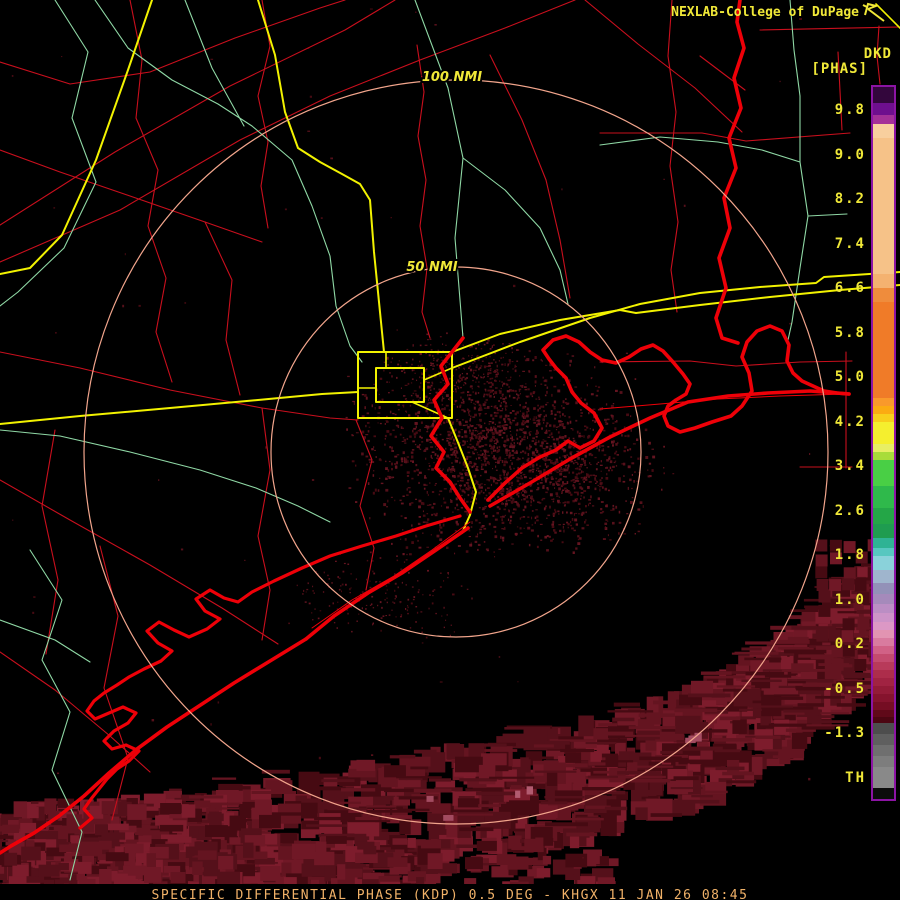 The height and width of the screenshot is (900, 900). Describe the element at coordinates (845, 733) in the screenshot. I see `colorbar-tick-label: -1.3` at that location.